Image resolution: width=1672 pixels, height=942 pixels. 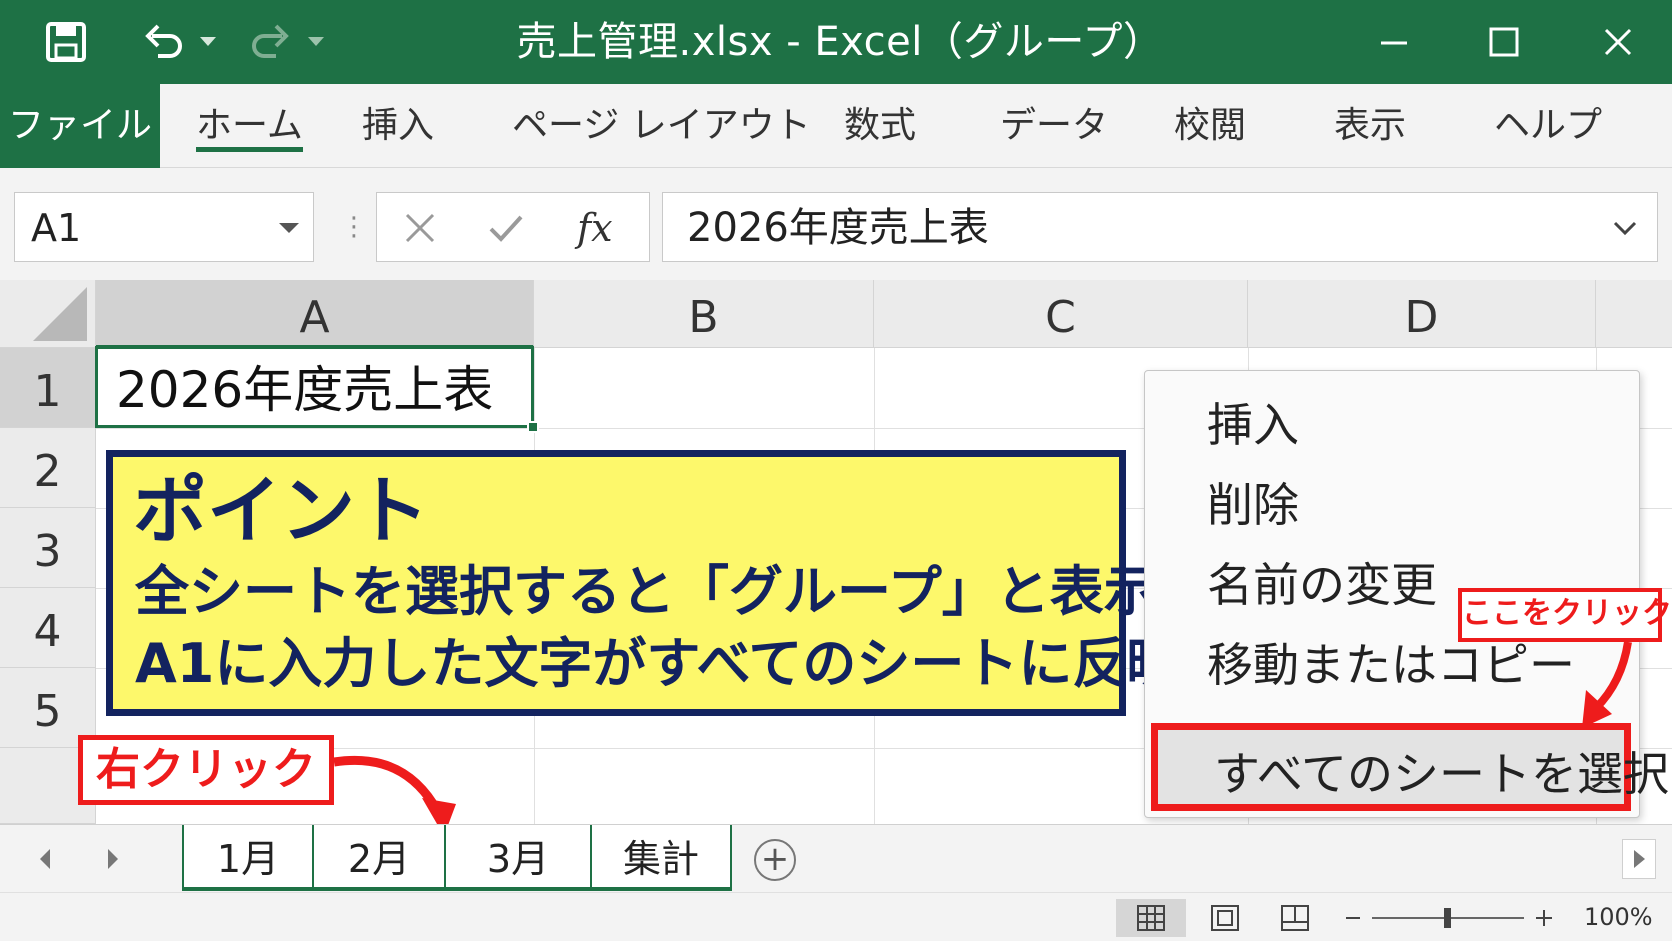 I want to click on formula-buttons: fx, so click(x=513, y=227).